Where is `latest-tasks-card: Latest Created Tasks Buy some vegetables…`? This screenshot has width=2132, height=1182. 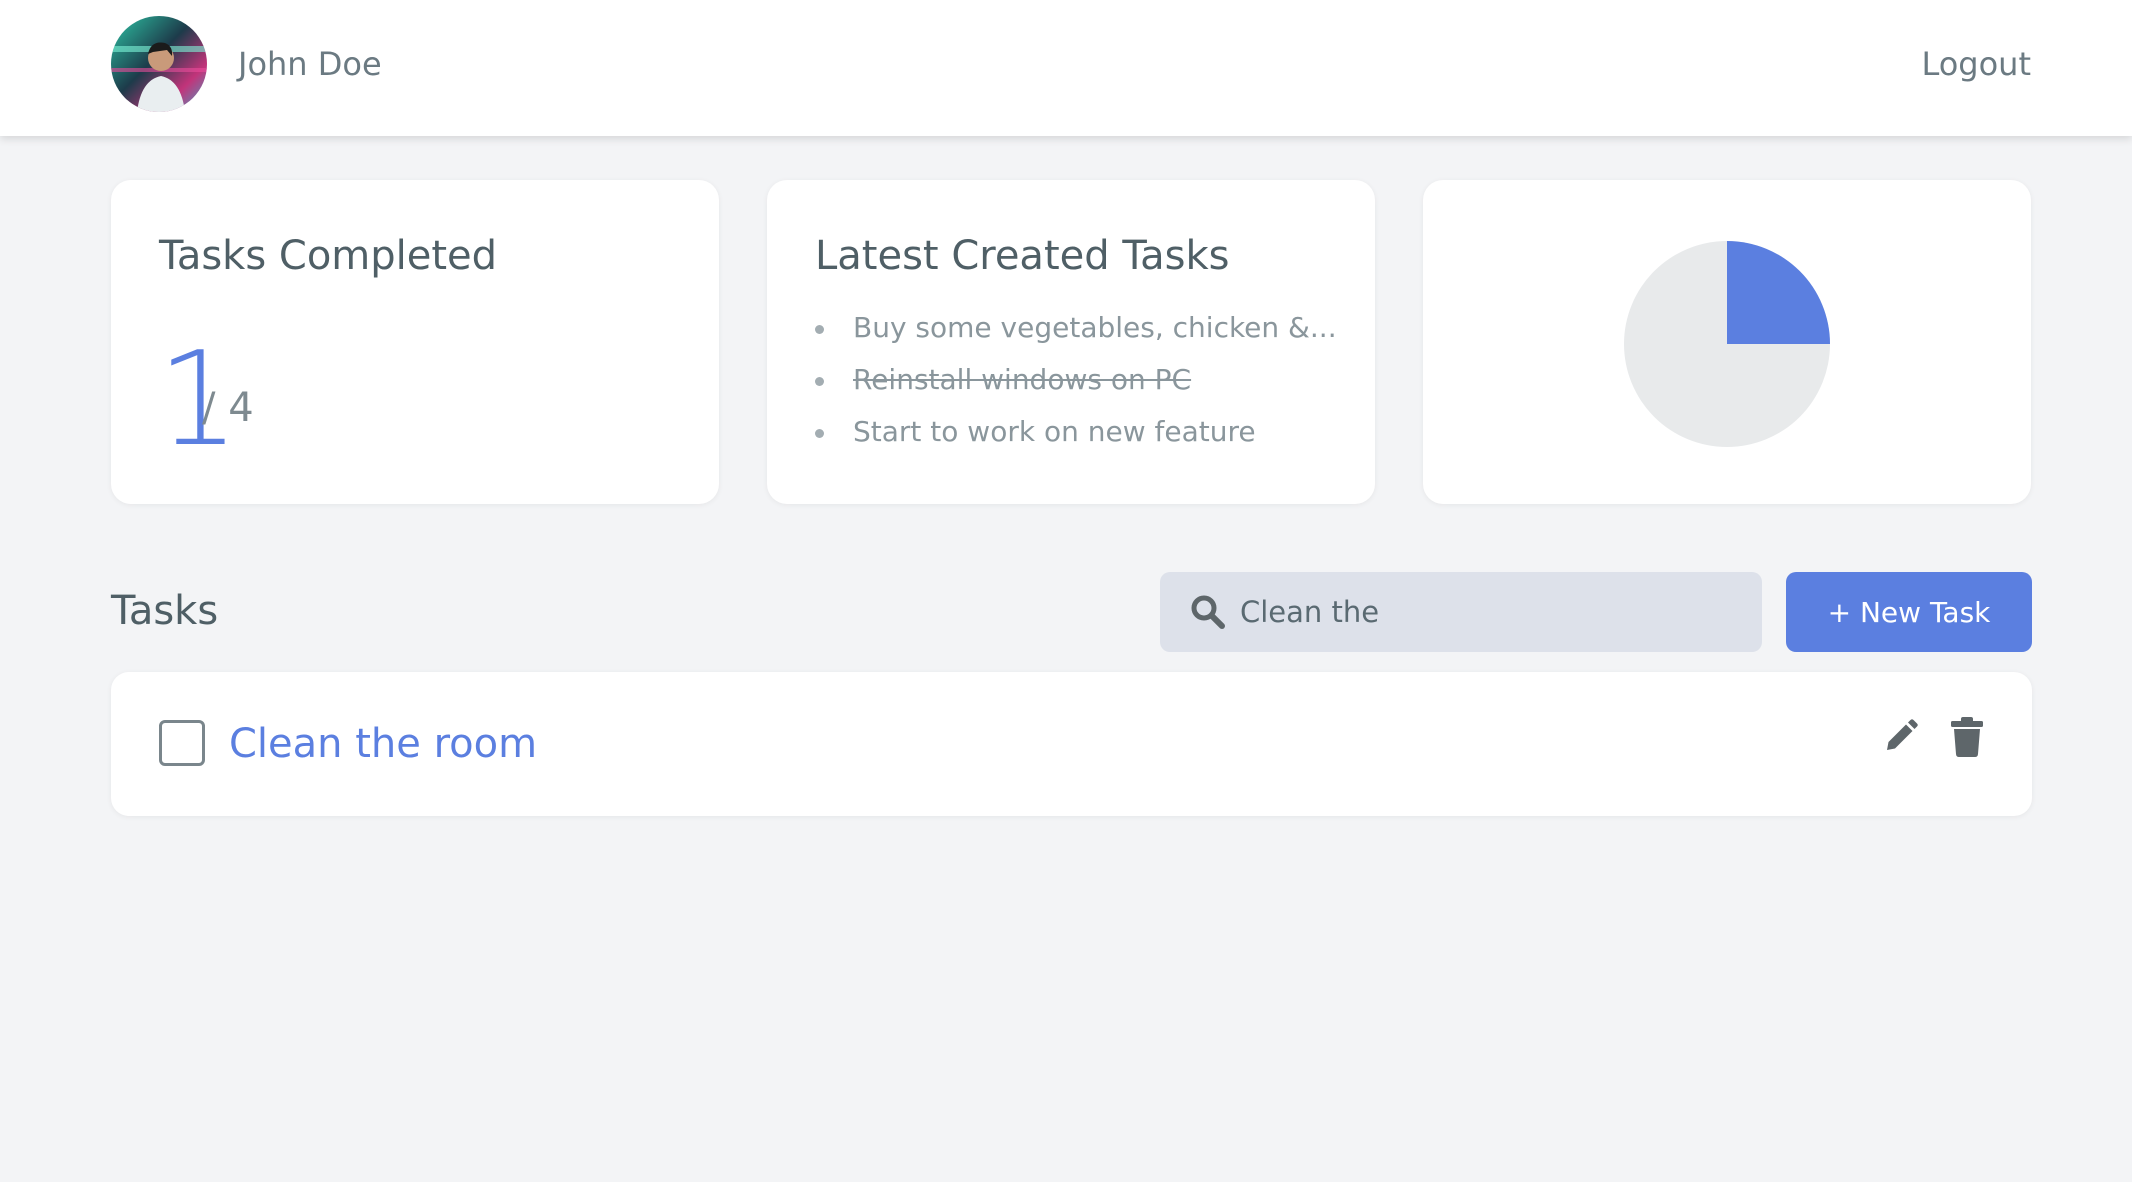 latest-tasks-card: Latest Created Tasks Buy some vegetables… is located at coordinates (1071, 342).